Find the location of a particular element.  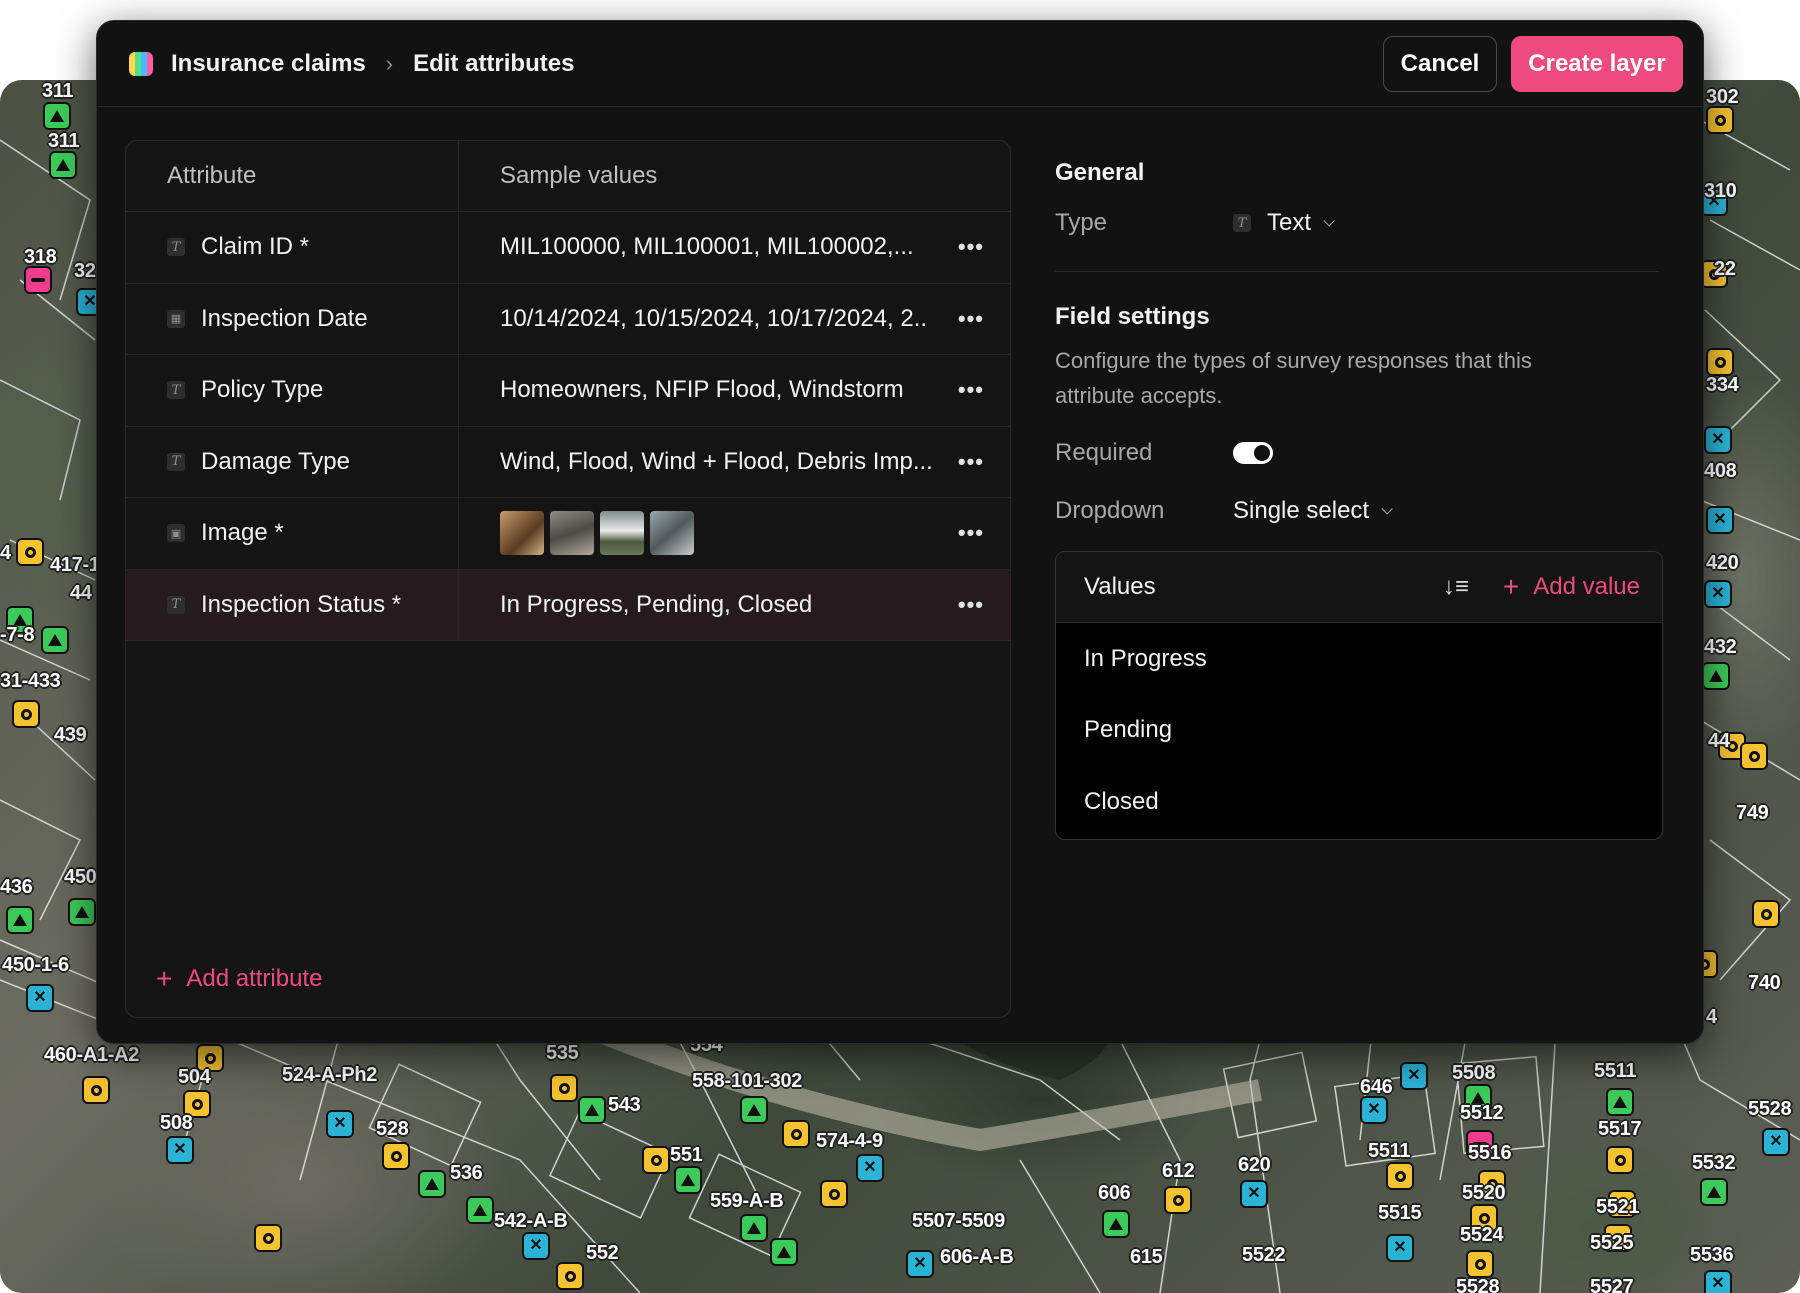

values-header: Values ↓≡ + Add value is located at coordinates (1359, 587).